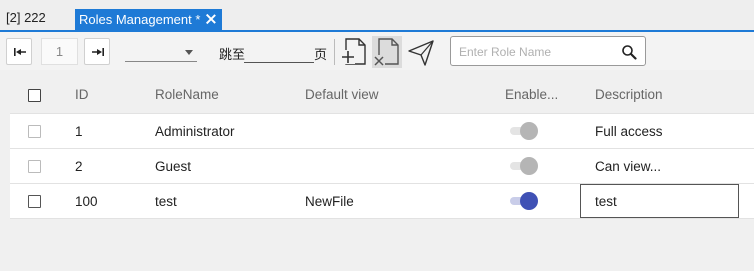  I want to click on cell-id: 1, so click(79, 131).